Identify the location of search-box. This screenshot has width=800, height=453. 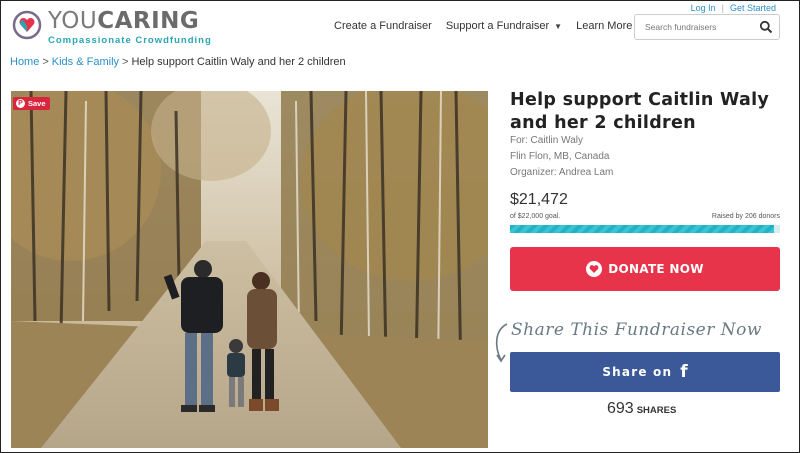
(707, 27).